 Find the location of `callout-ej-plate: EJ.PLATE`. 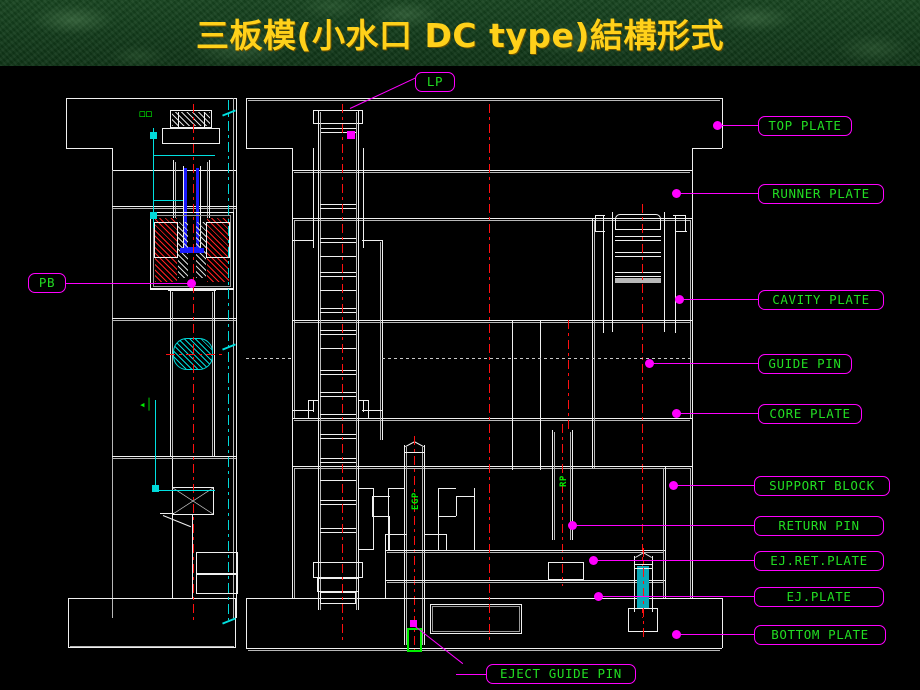

callout-ej-plate: EJ.PLATE is located at coordinates (819, 597).